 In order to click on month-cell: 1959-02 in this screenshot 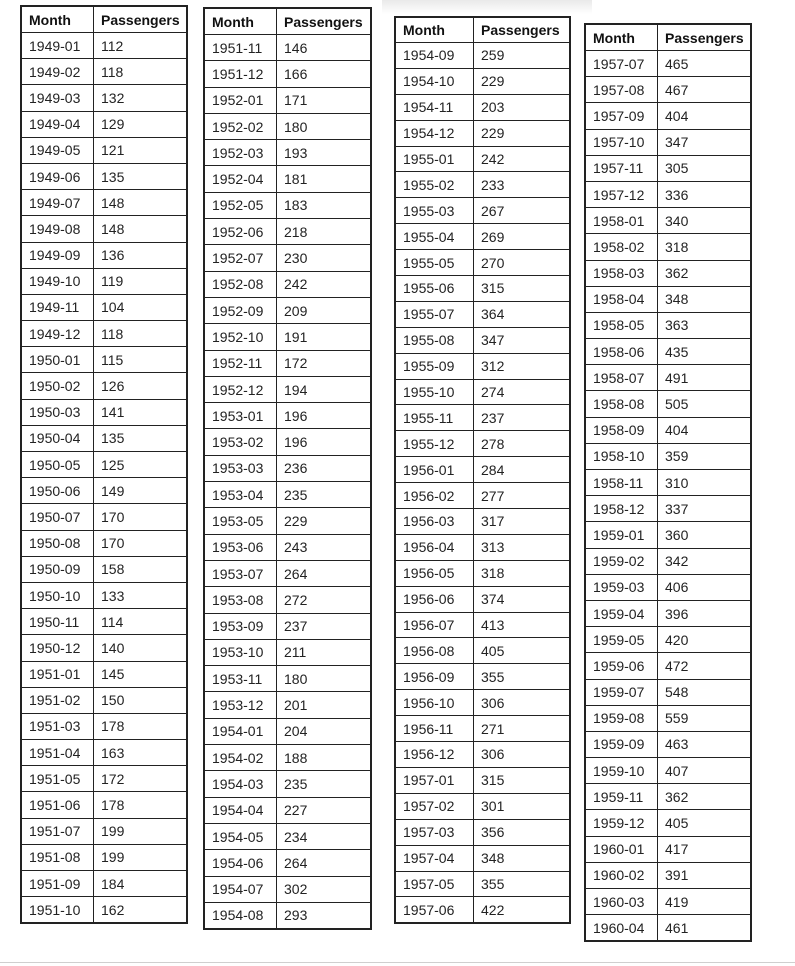, I will do `click(621, 561)`.